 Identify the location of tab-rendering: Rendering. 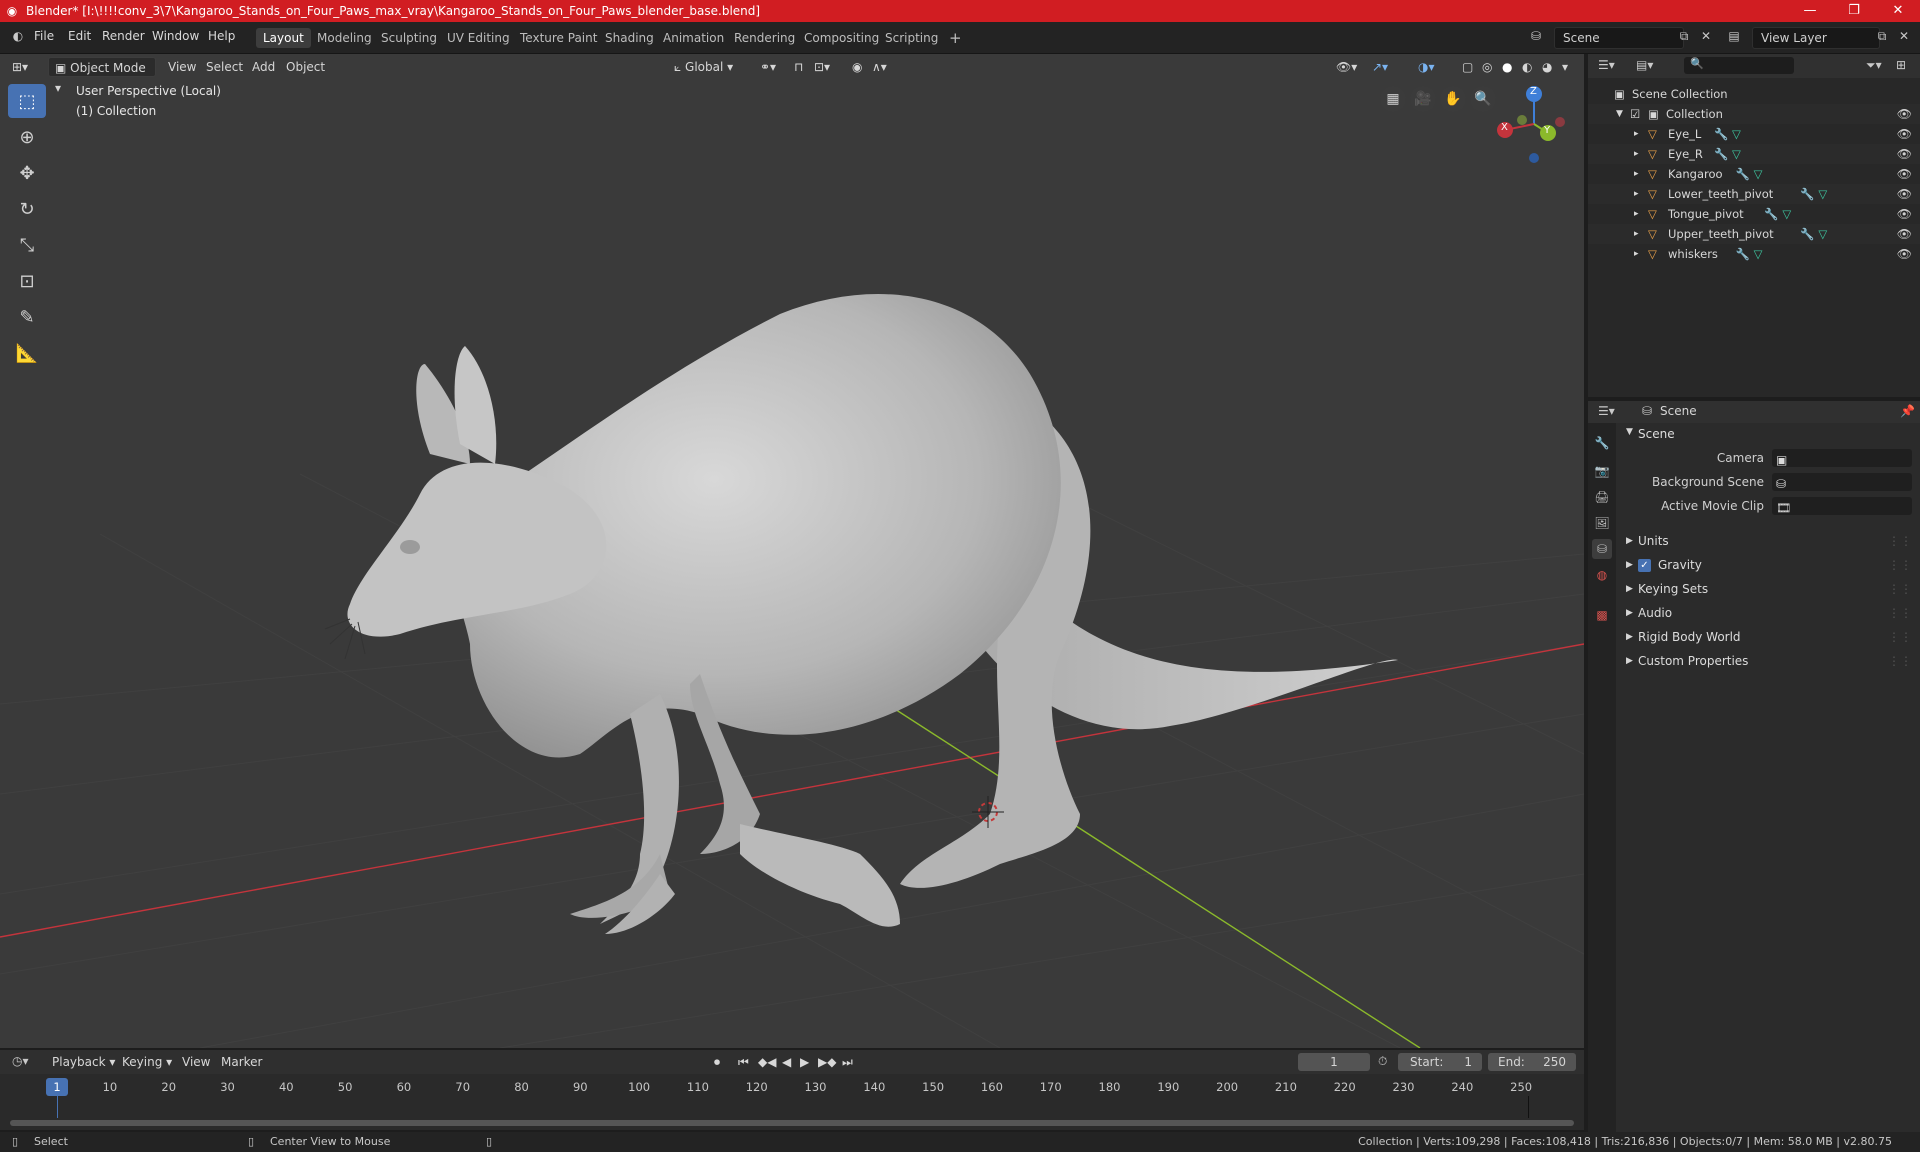
(764, 38).